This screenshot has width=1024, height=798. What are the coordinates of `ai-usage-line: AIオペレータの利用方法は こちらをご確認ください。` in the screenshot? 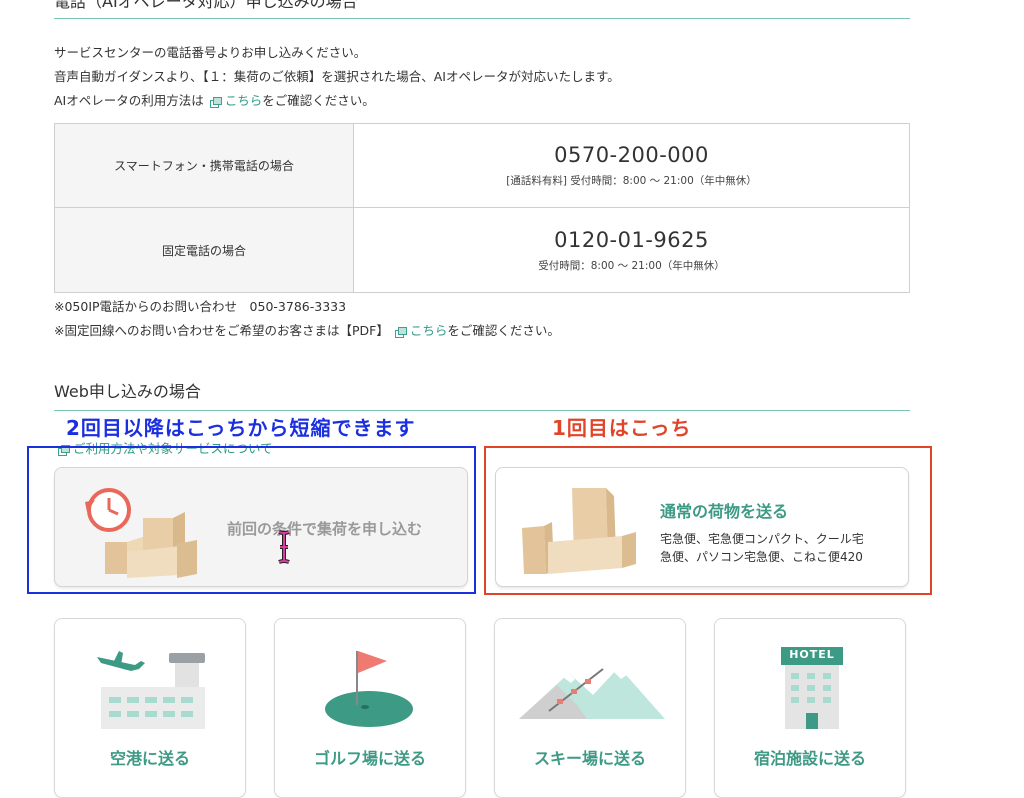 It's located at (214, 101).